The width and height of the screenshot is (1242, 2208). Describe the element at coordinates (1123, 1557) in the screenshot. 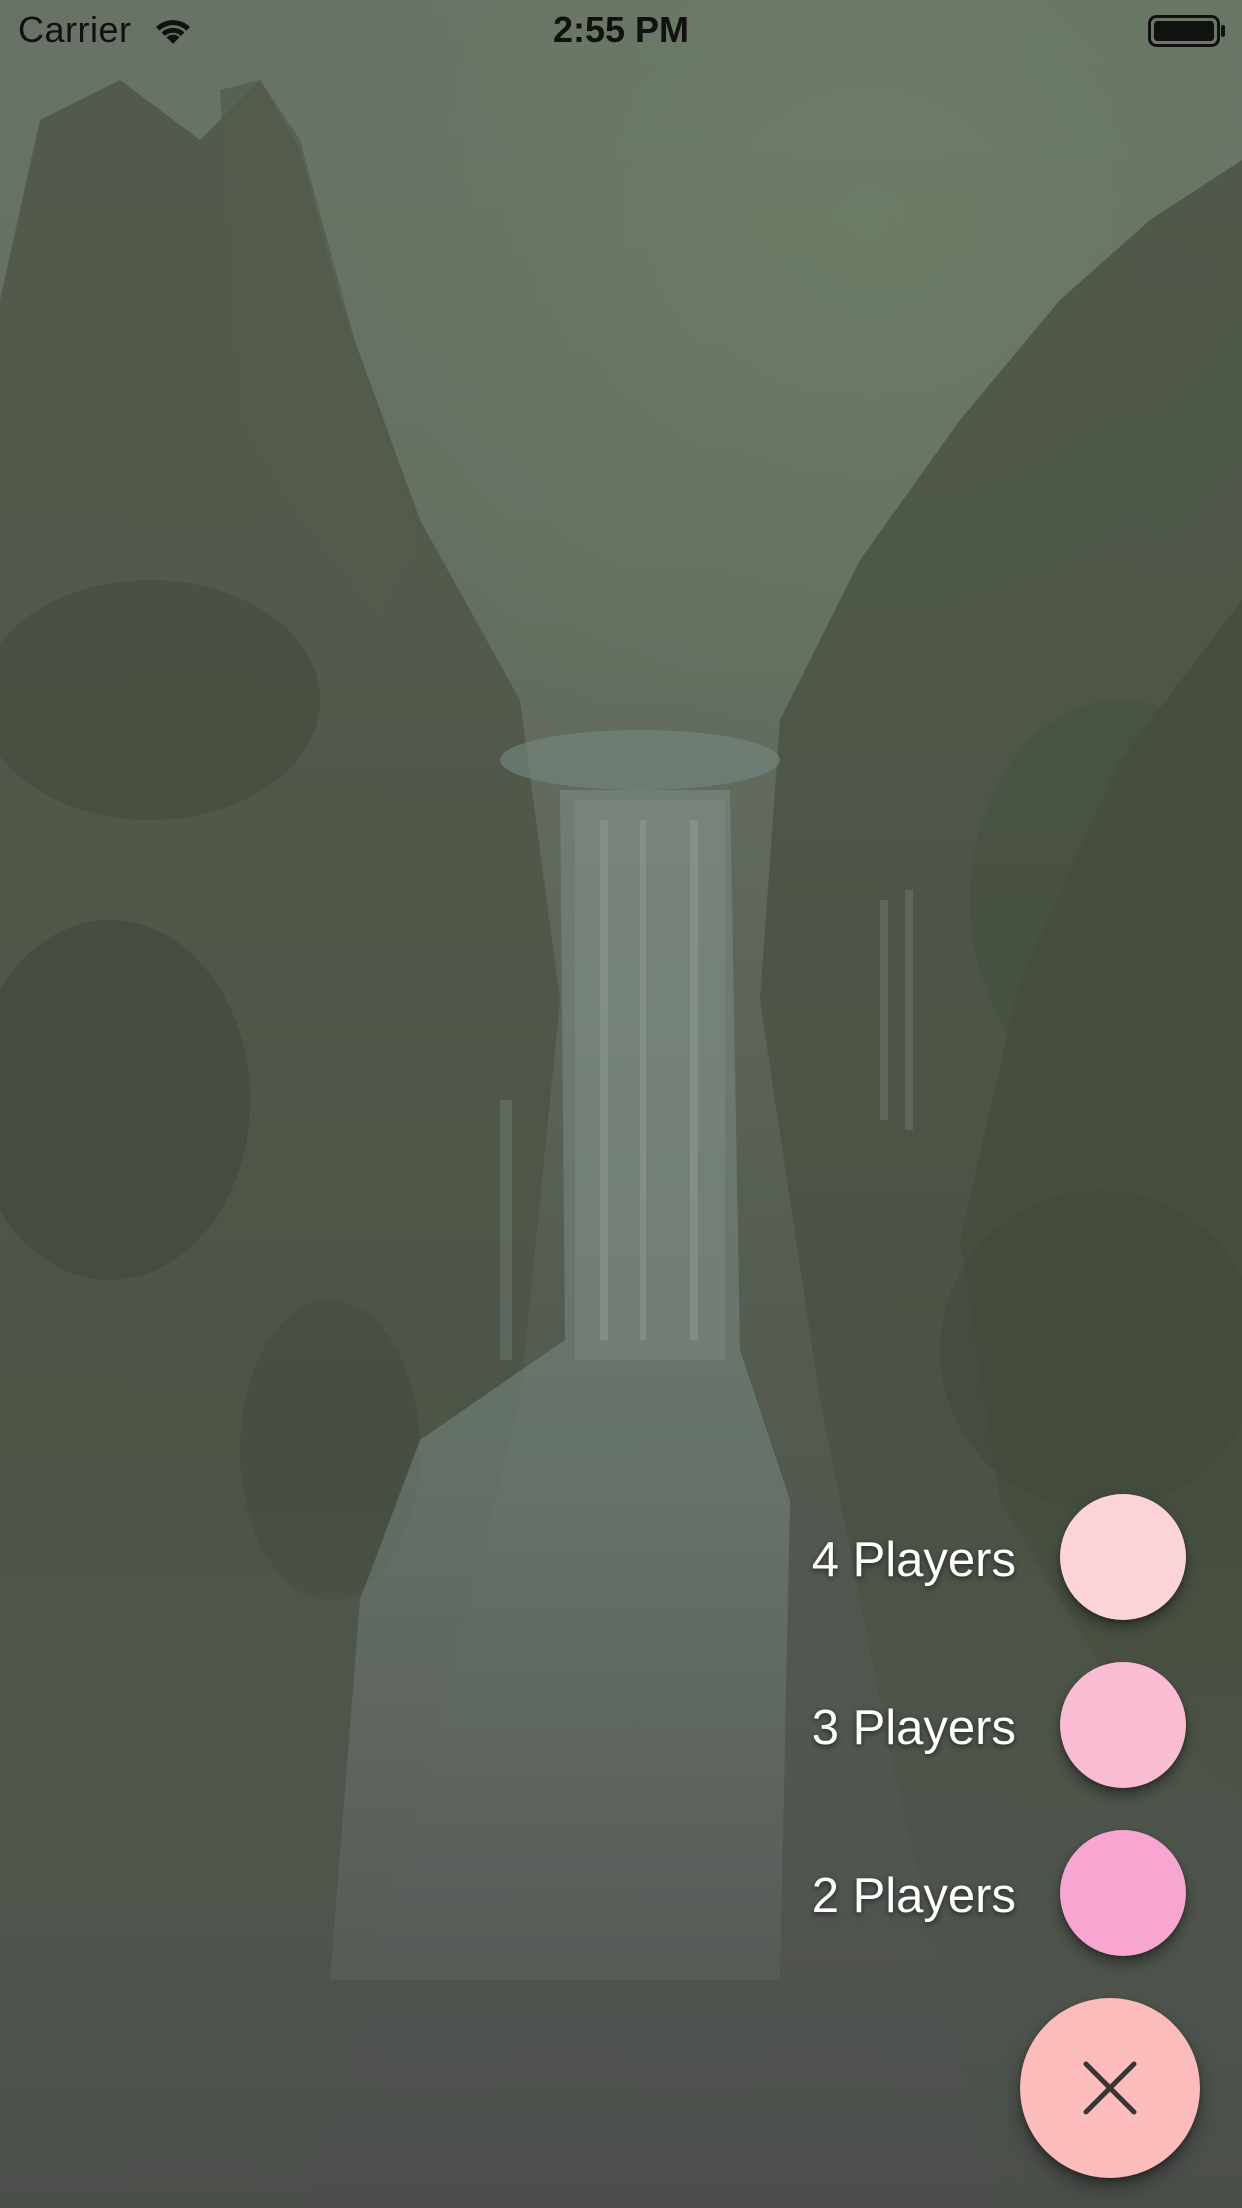

I see `option-button-4-players` at that location.